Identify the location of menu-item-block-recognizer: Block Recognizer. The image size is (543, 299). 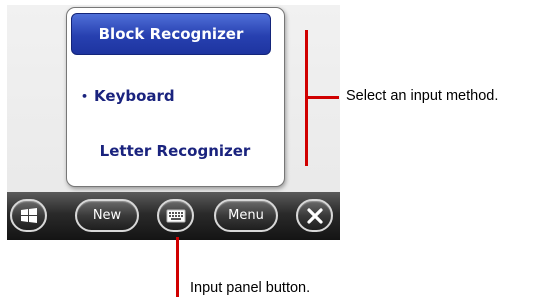
(171, 34).